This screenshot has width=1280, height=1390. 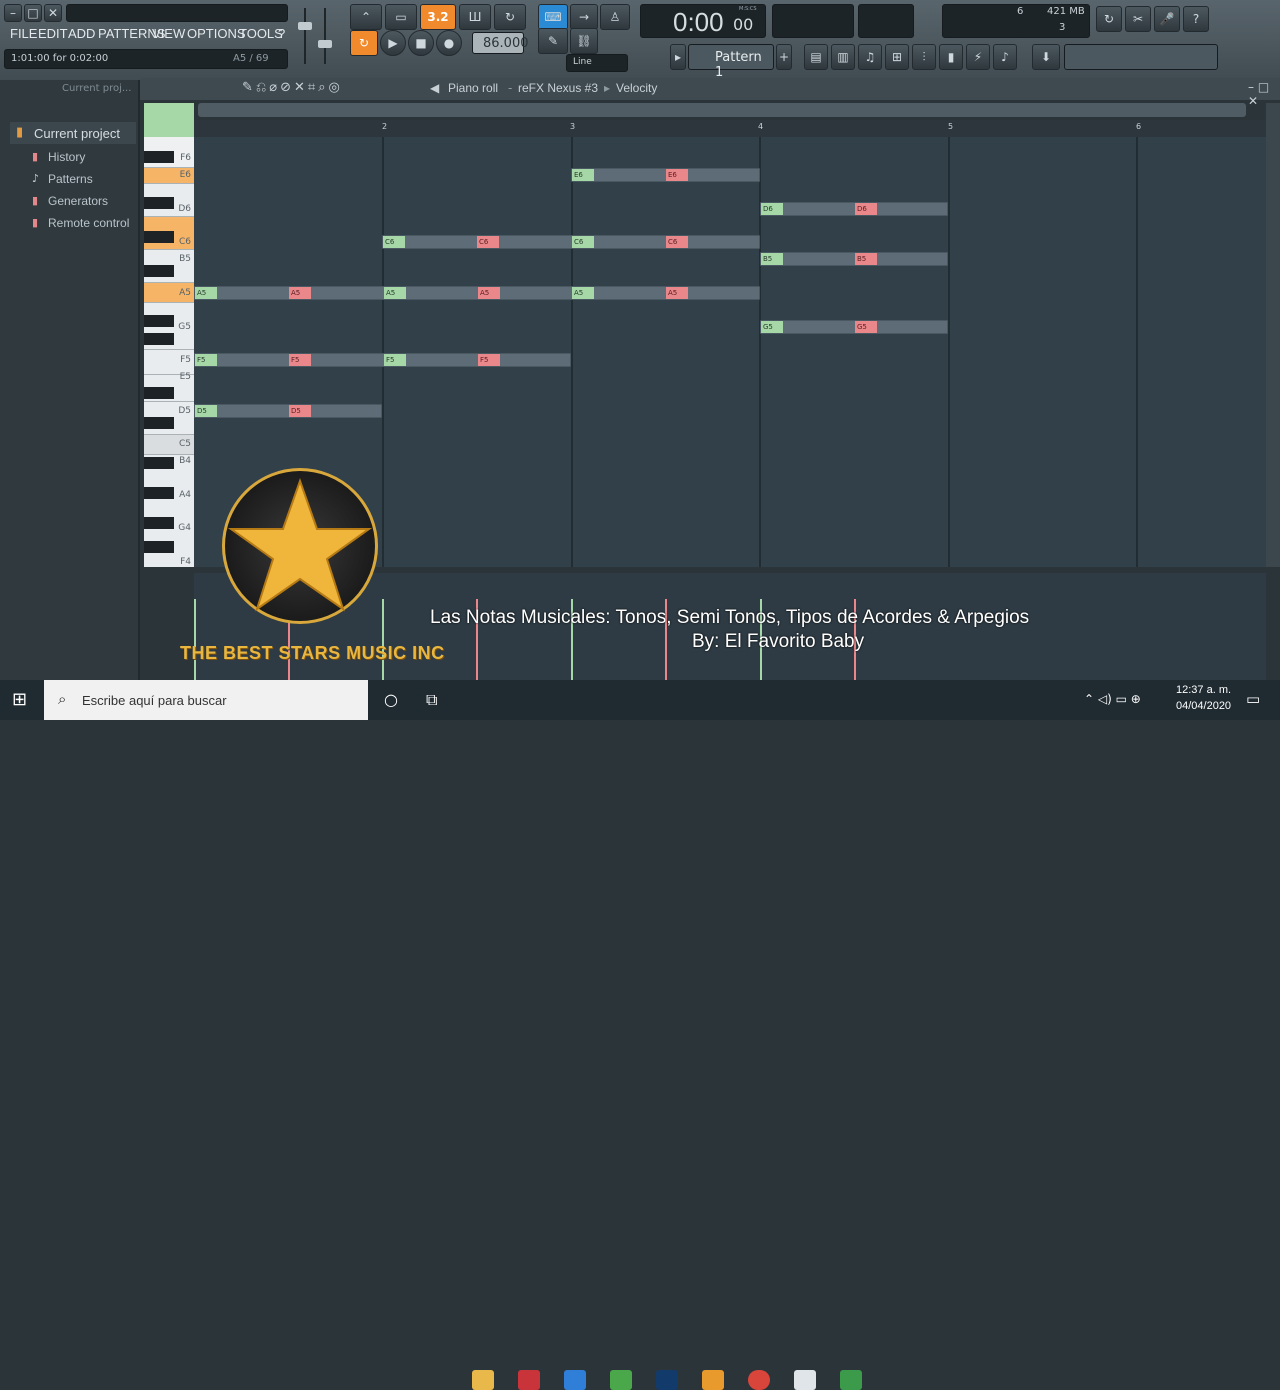 I want to click on menu-view: VIEW, so click(x=168, y=33).